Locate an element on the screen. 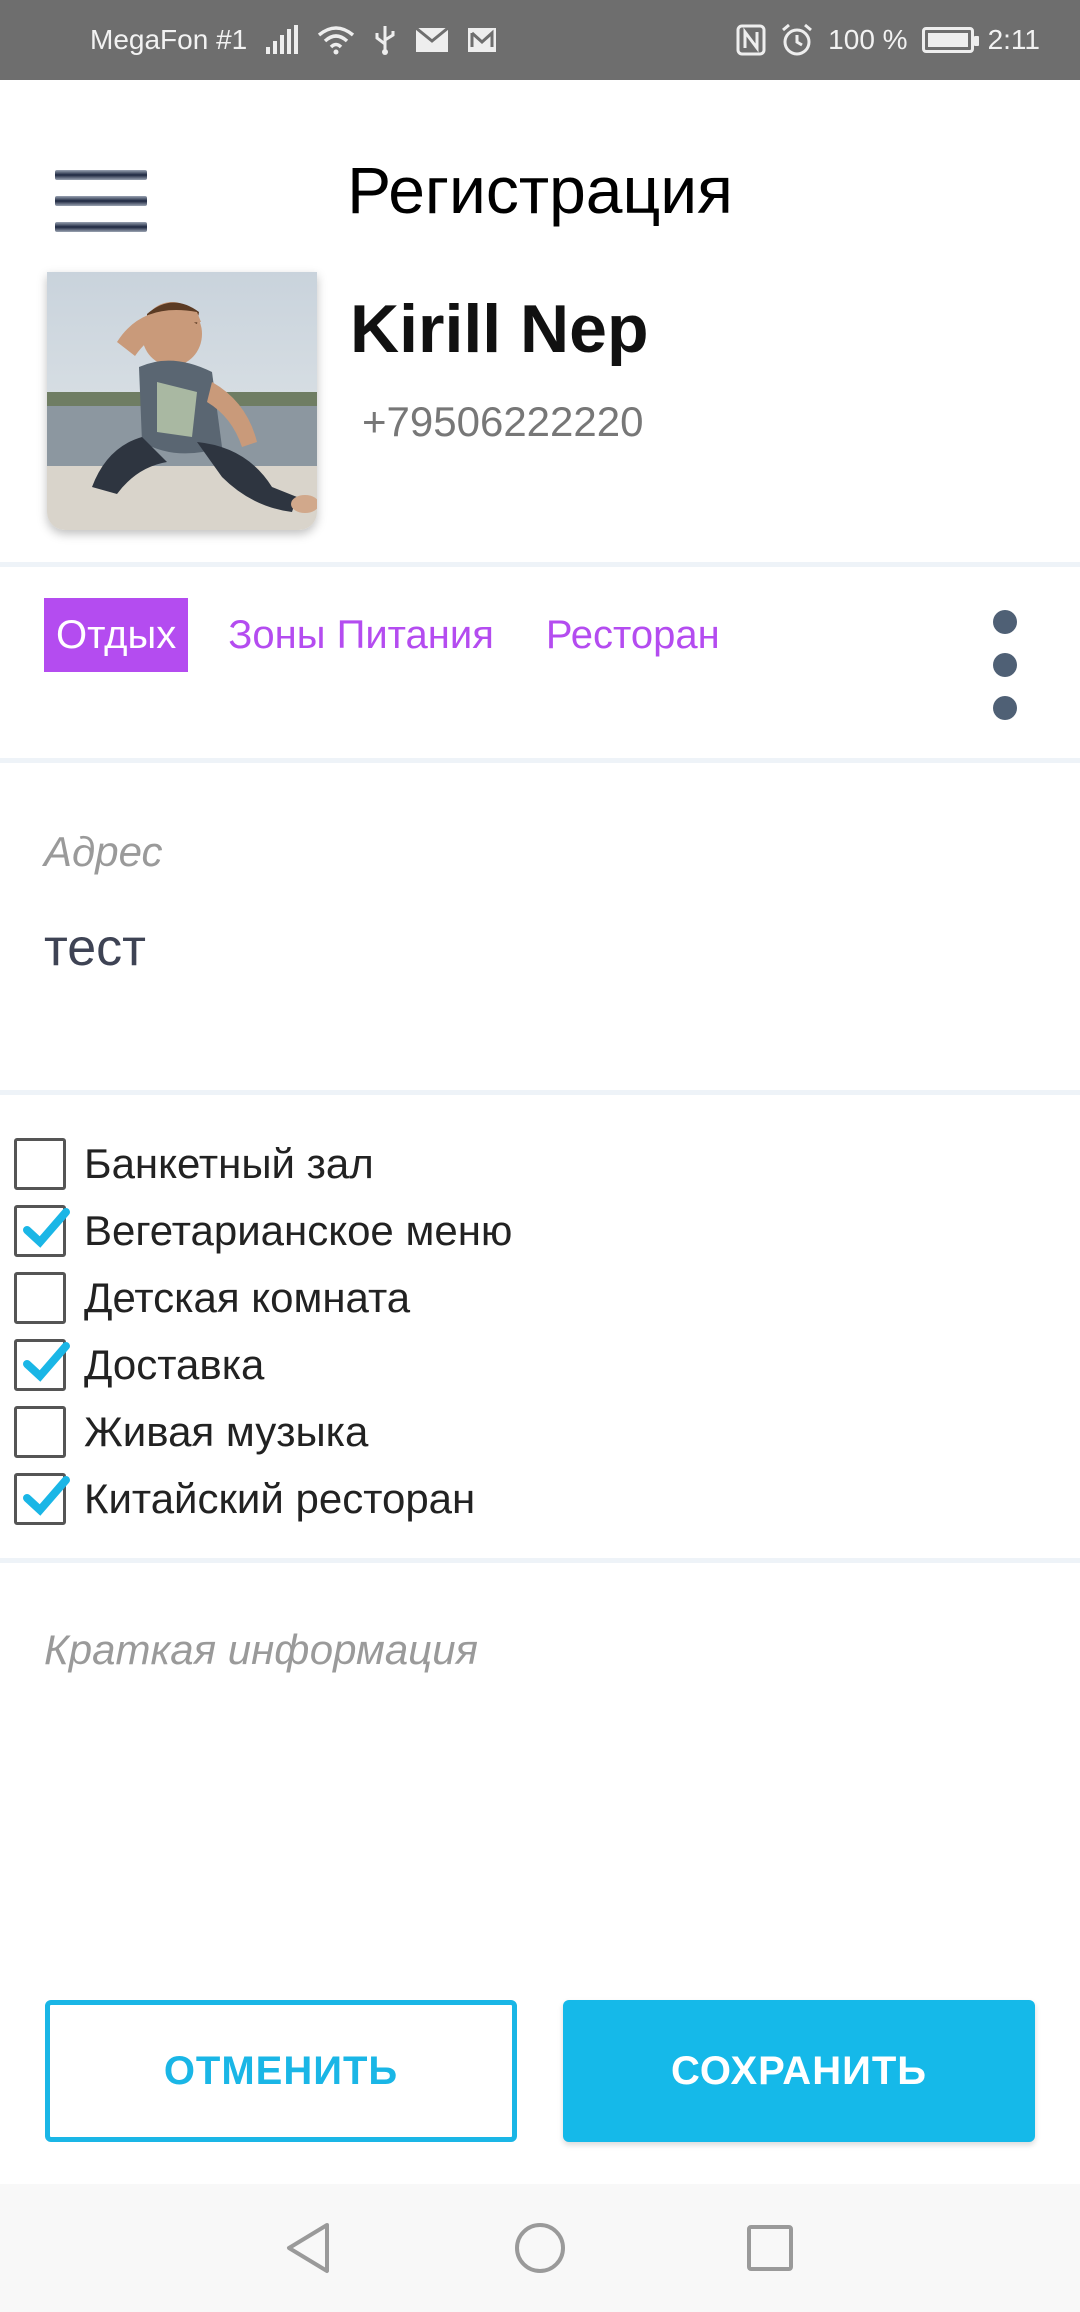  signal-icon is located at coordinates (282, 40).